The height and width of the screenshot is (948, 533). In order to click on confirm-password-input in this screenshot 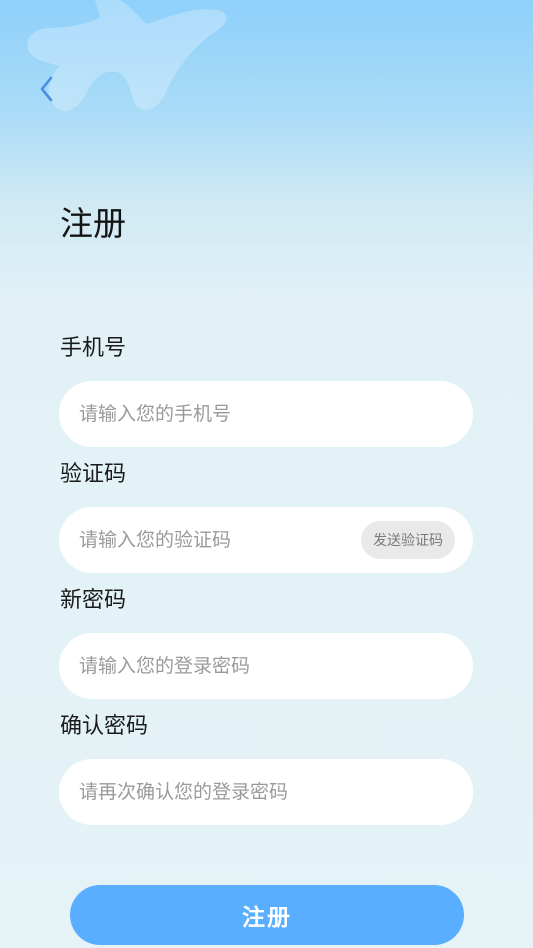, I will do `click(267, 792)`.